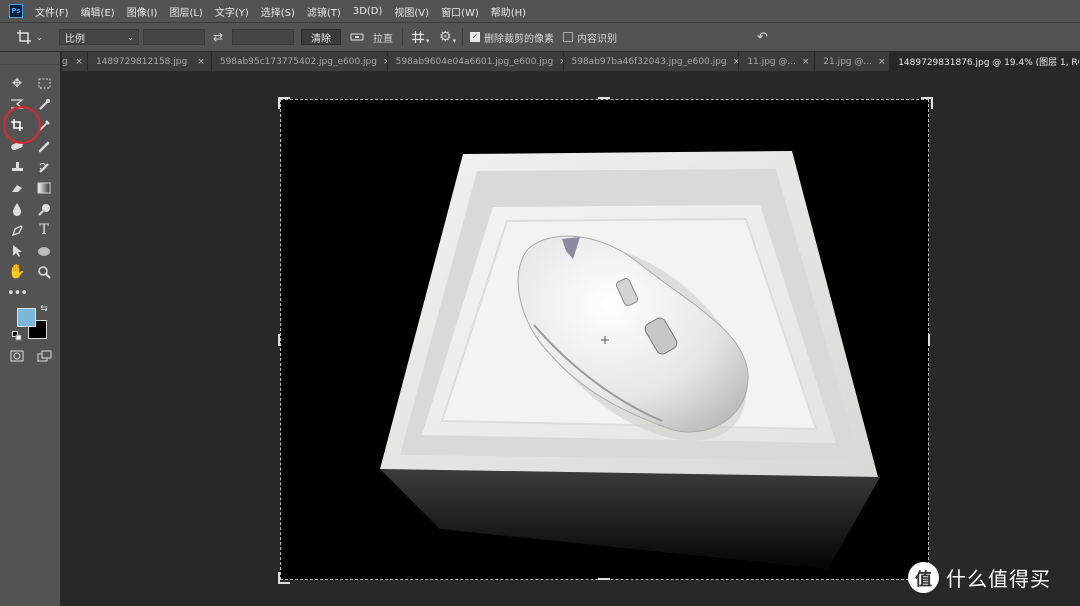 This screenshot has width=1080, height=606. What do you see at coordinates (44, 188) in the screenshot?
I see `gradient-tool-icon` at bounding box center [44, 188].